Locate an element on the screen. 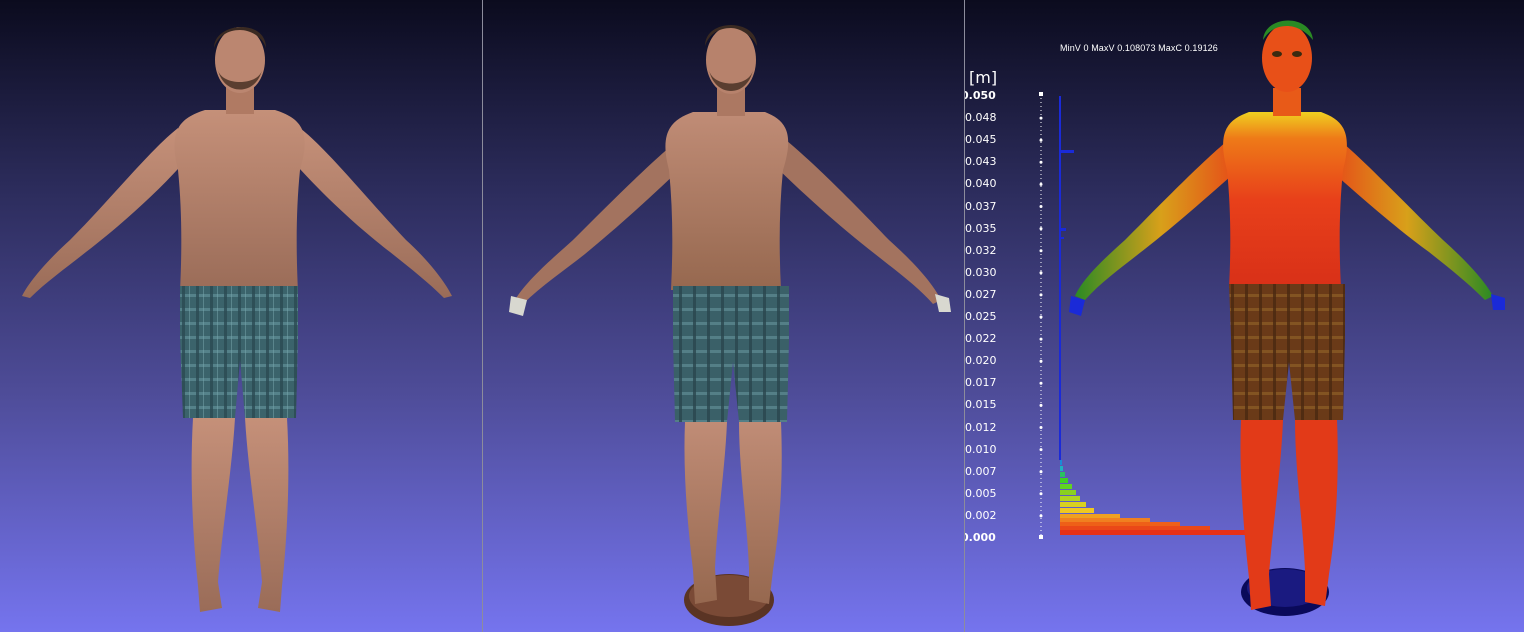 This screenshot has width=1524, height=632. colorbar-bottom-handle is located at coordinates (1041, 537).